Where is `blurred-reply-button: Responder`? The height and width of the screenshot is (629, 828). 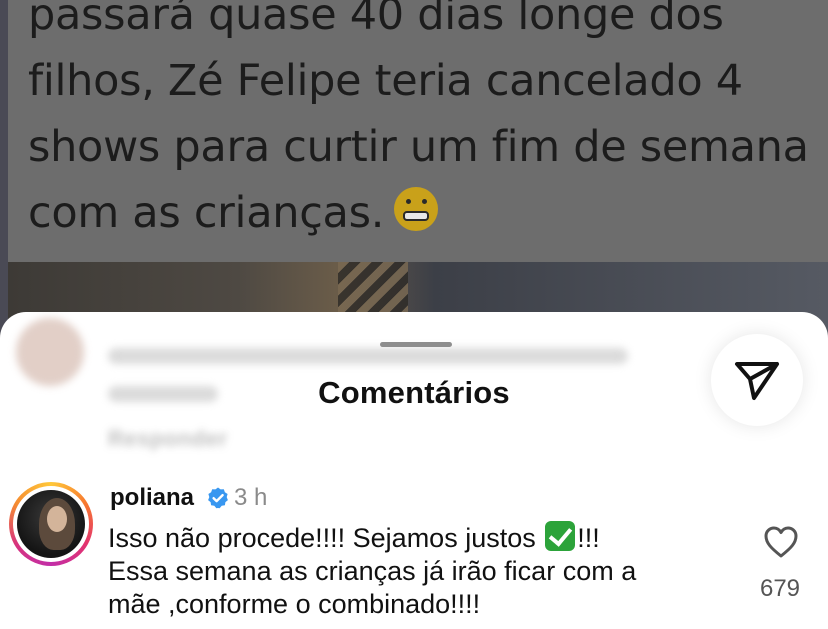 blurred-reply-button: Responder is located at coordinates (168, 438).